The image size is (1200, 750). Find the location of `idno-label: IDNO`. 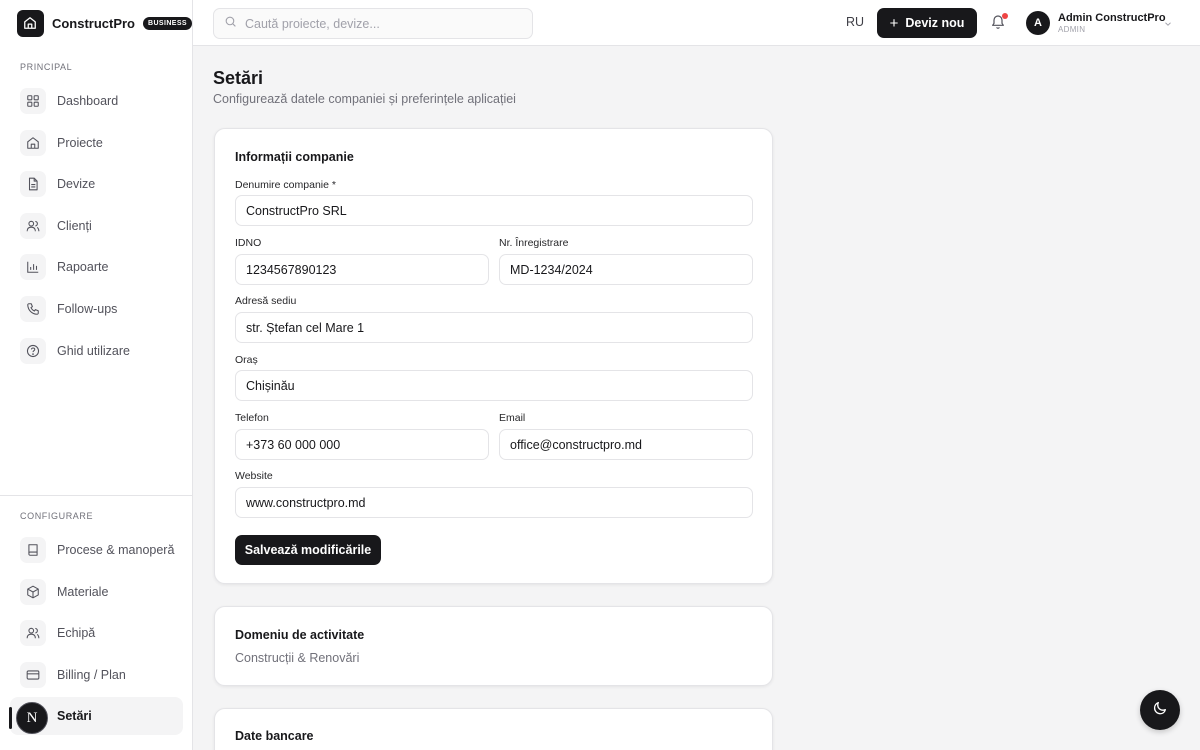

idno-label: IDNO is located at coordinates (248, 243).